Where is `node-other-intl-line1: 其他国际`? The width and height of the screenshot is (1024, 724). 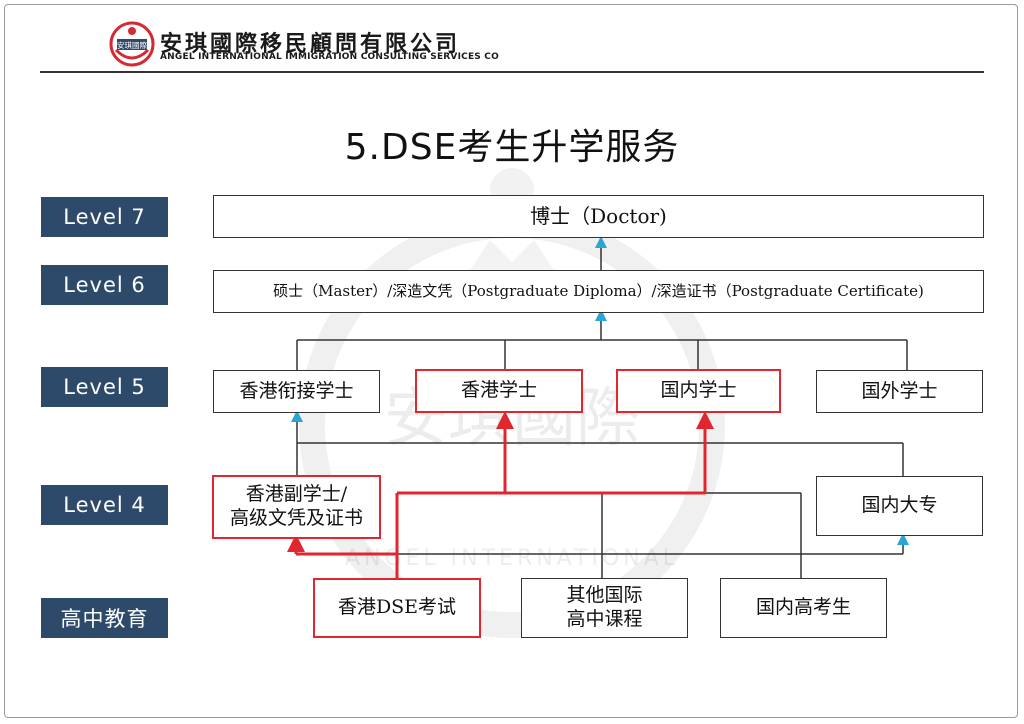
node-other-intl-line1: 其他国际 is located at coordinates (604, 595).